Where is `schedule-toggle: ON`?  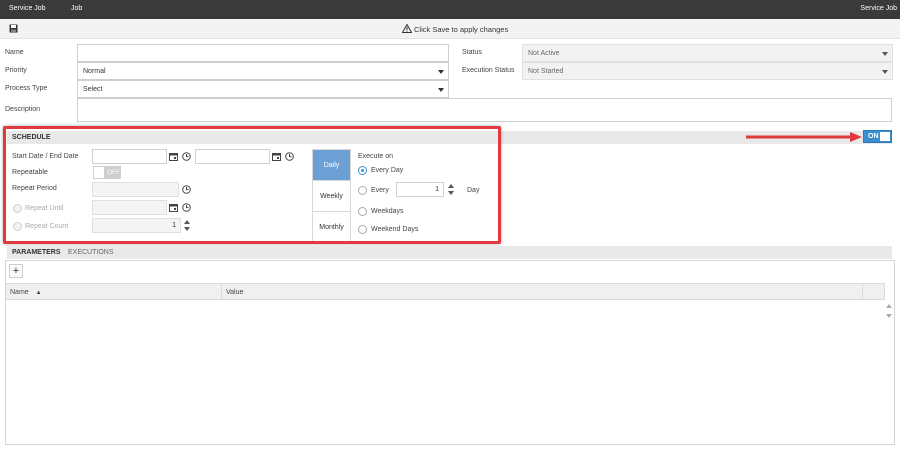 schedule-toggle: ON is located at coordinates (877, 136).